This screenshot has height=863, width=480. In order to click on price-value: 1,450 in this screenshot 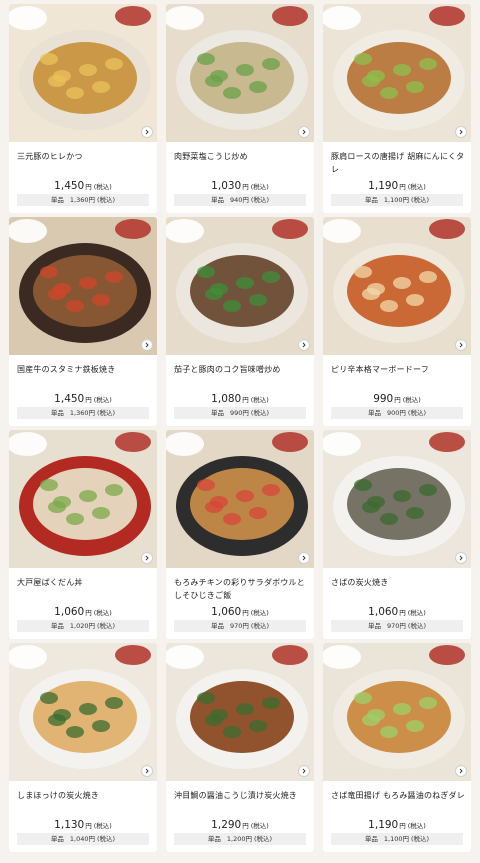, I will do `click(69, 186)`.